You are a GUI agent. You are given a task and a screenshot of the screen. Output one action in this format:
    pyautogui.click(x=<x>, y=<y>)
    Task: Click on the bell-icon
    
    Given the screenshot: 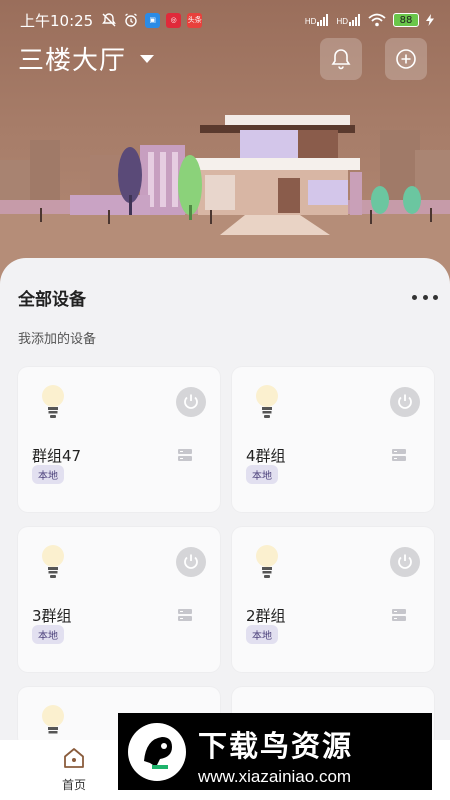 What is the action you would take?
    pyautogui.click(x=341, y=59)
    